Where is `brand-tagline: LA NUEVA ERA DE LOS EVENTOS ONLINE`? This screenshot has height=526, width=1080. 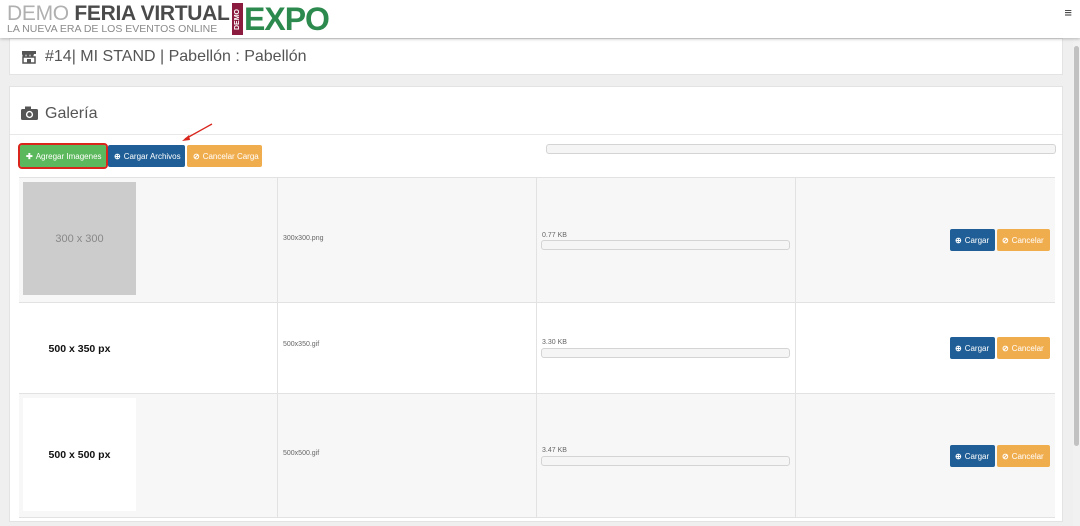 brand-tagline: LA NUEVA ERA DE LOS EVENTOS ONLINE is located at coordinates (112, 29).